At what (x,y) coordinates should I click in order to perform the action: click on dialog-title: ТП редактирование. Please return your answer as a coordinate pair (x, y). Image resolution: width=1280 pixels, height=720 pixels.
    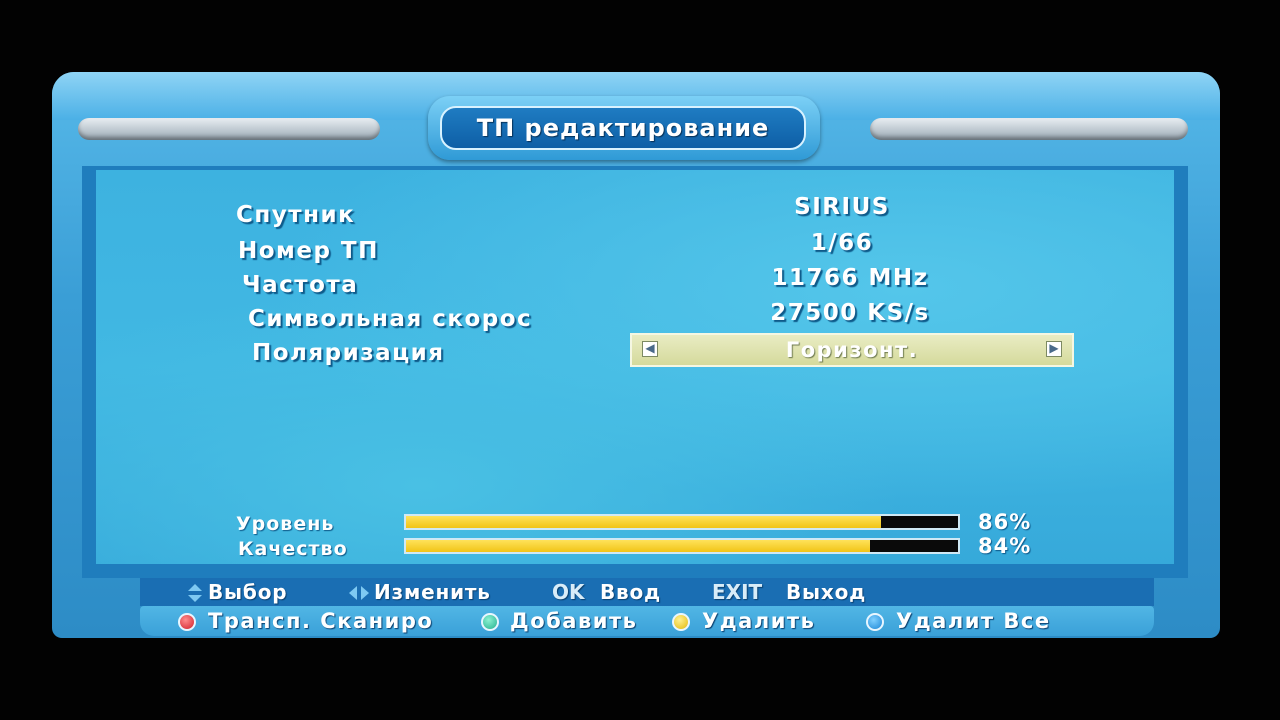
    Looking at the image, I should click on (623, 128).